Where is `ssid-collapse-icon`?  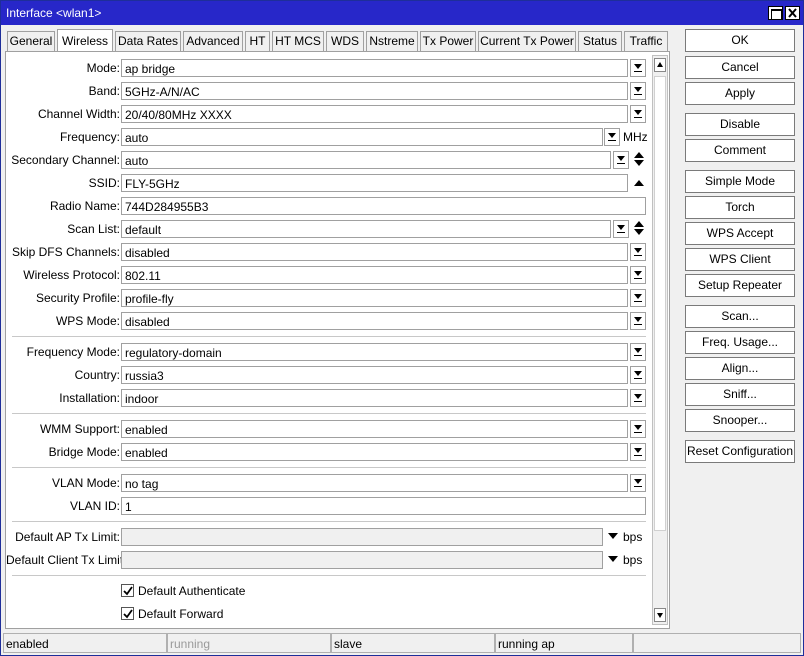
ssid-collapse-icon is located at coordinates (639, 183).